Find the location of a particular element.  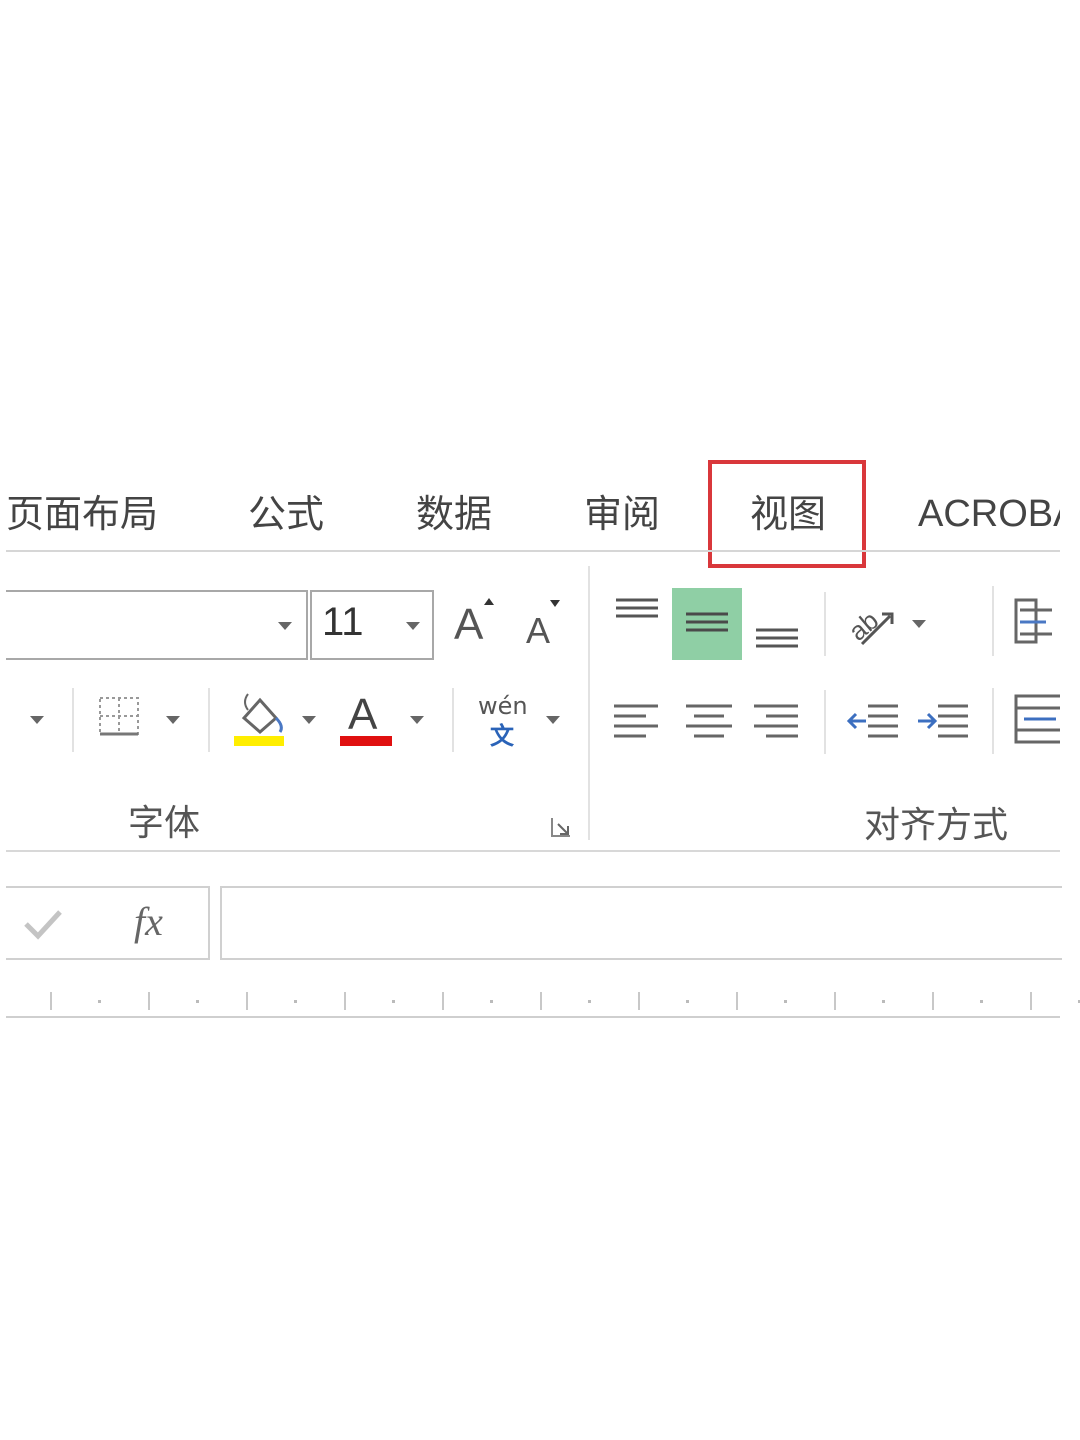

text-orientation-icon: ab is located at coordinates (868, 626).